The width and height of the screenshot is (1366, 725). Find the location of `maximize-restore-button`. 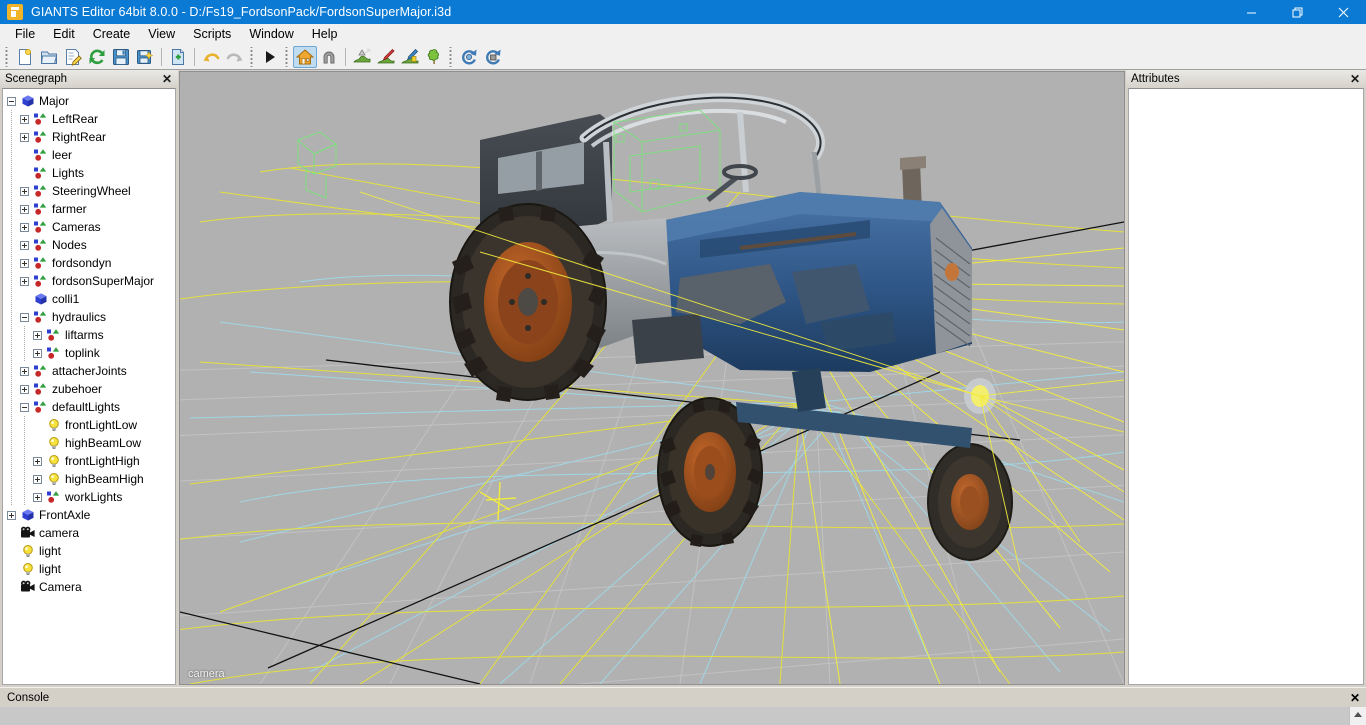

maximize-restore-button is located at coordinates (1297, 12).